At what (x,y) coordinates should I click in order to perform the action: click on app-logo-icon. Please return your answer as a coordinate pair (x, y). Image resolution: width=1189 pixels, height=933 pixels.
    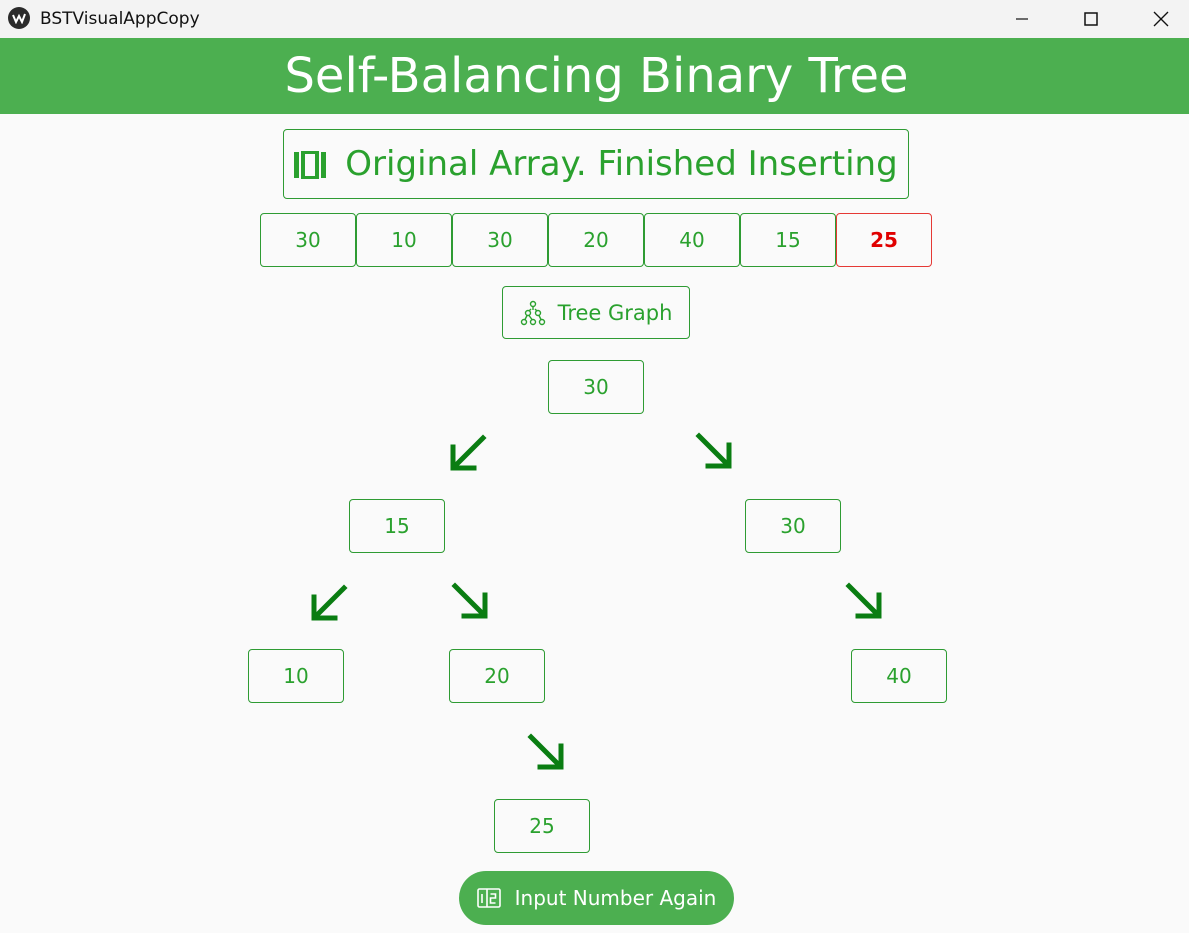
    Looking at the image, I should click on (19, 18).